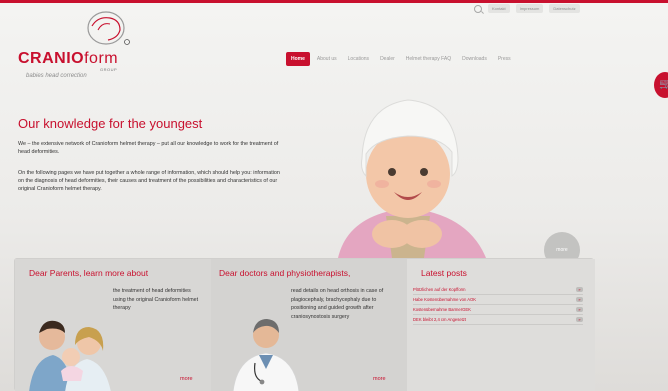 This screenshot has width=668, height=391. I want to click on latest-posts-heading: Latest posts, so click(444, 273).